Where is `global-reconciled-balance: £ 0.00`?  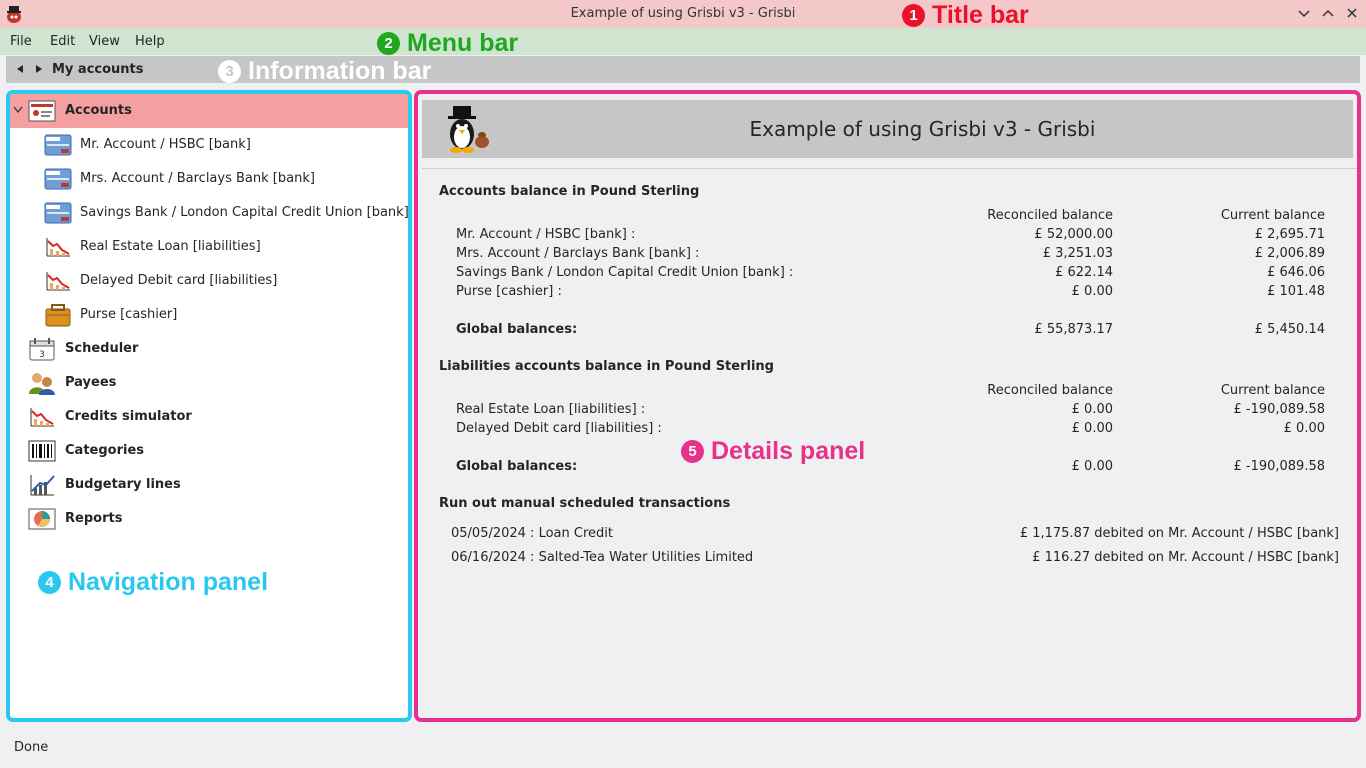
global-reconciled-balance: £ 0.00 is located at coordinates (1092, 466).